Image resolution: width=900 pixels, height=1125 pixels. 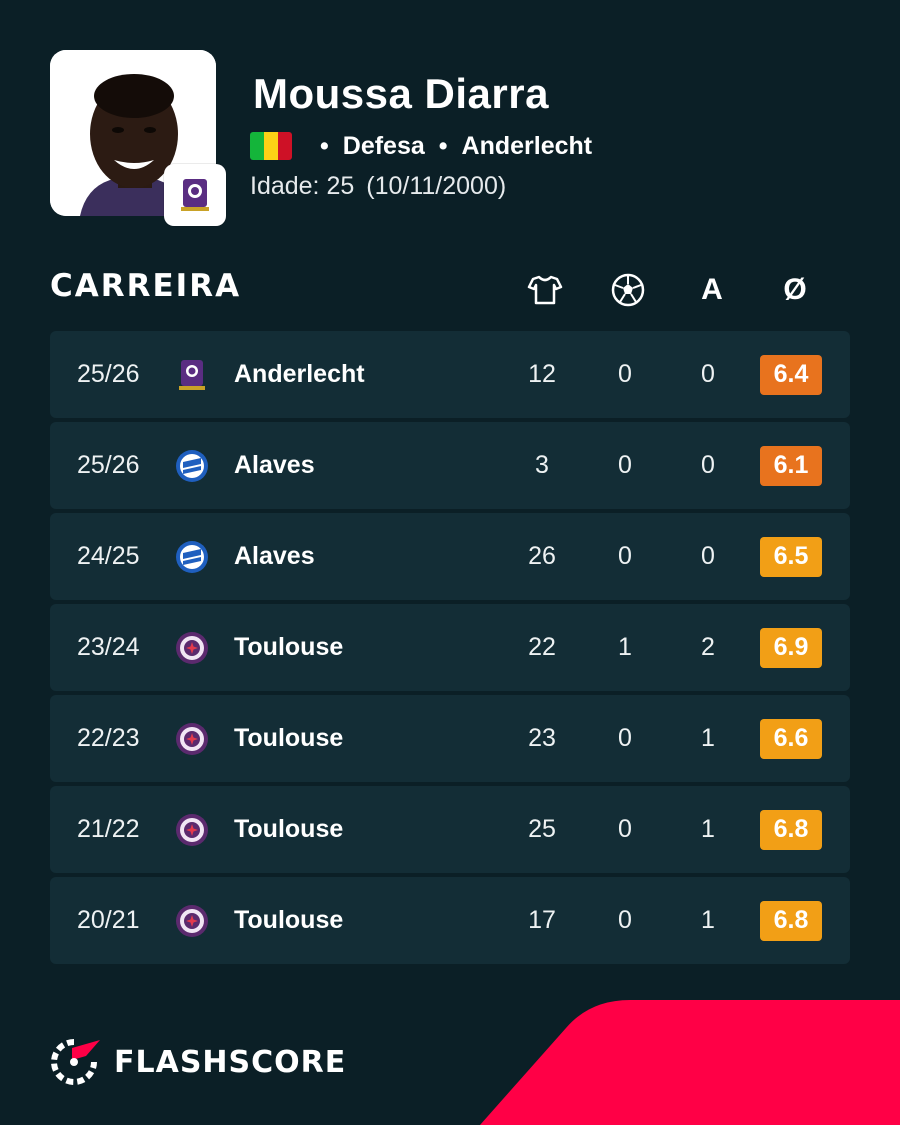 I want to click on career-title: CARREIRA, so click(x=146, y=286).